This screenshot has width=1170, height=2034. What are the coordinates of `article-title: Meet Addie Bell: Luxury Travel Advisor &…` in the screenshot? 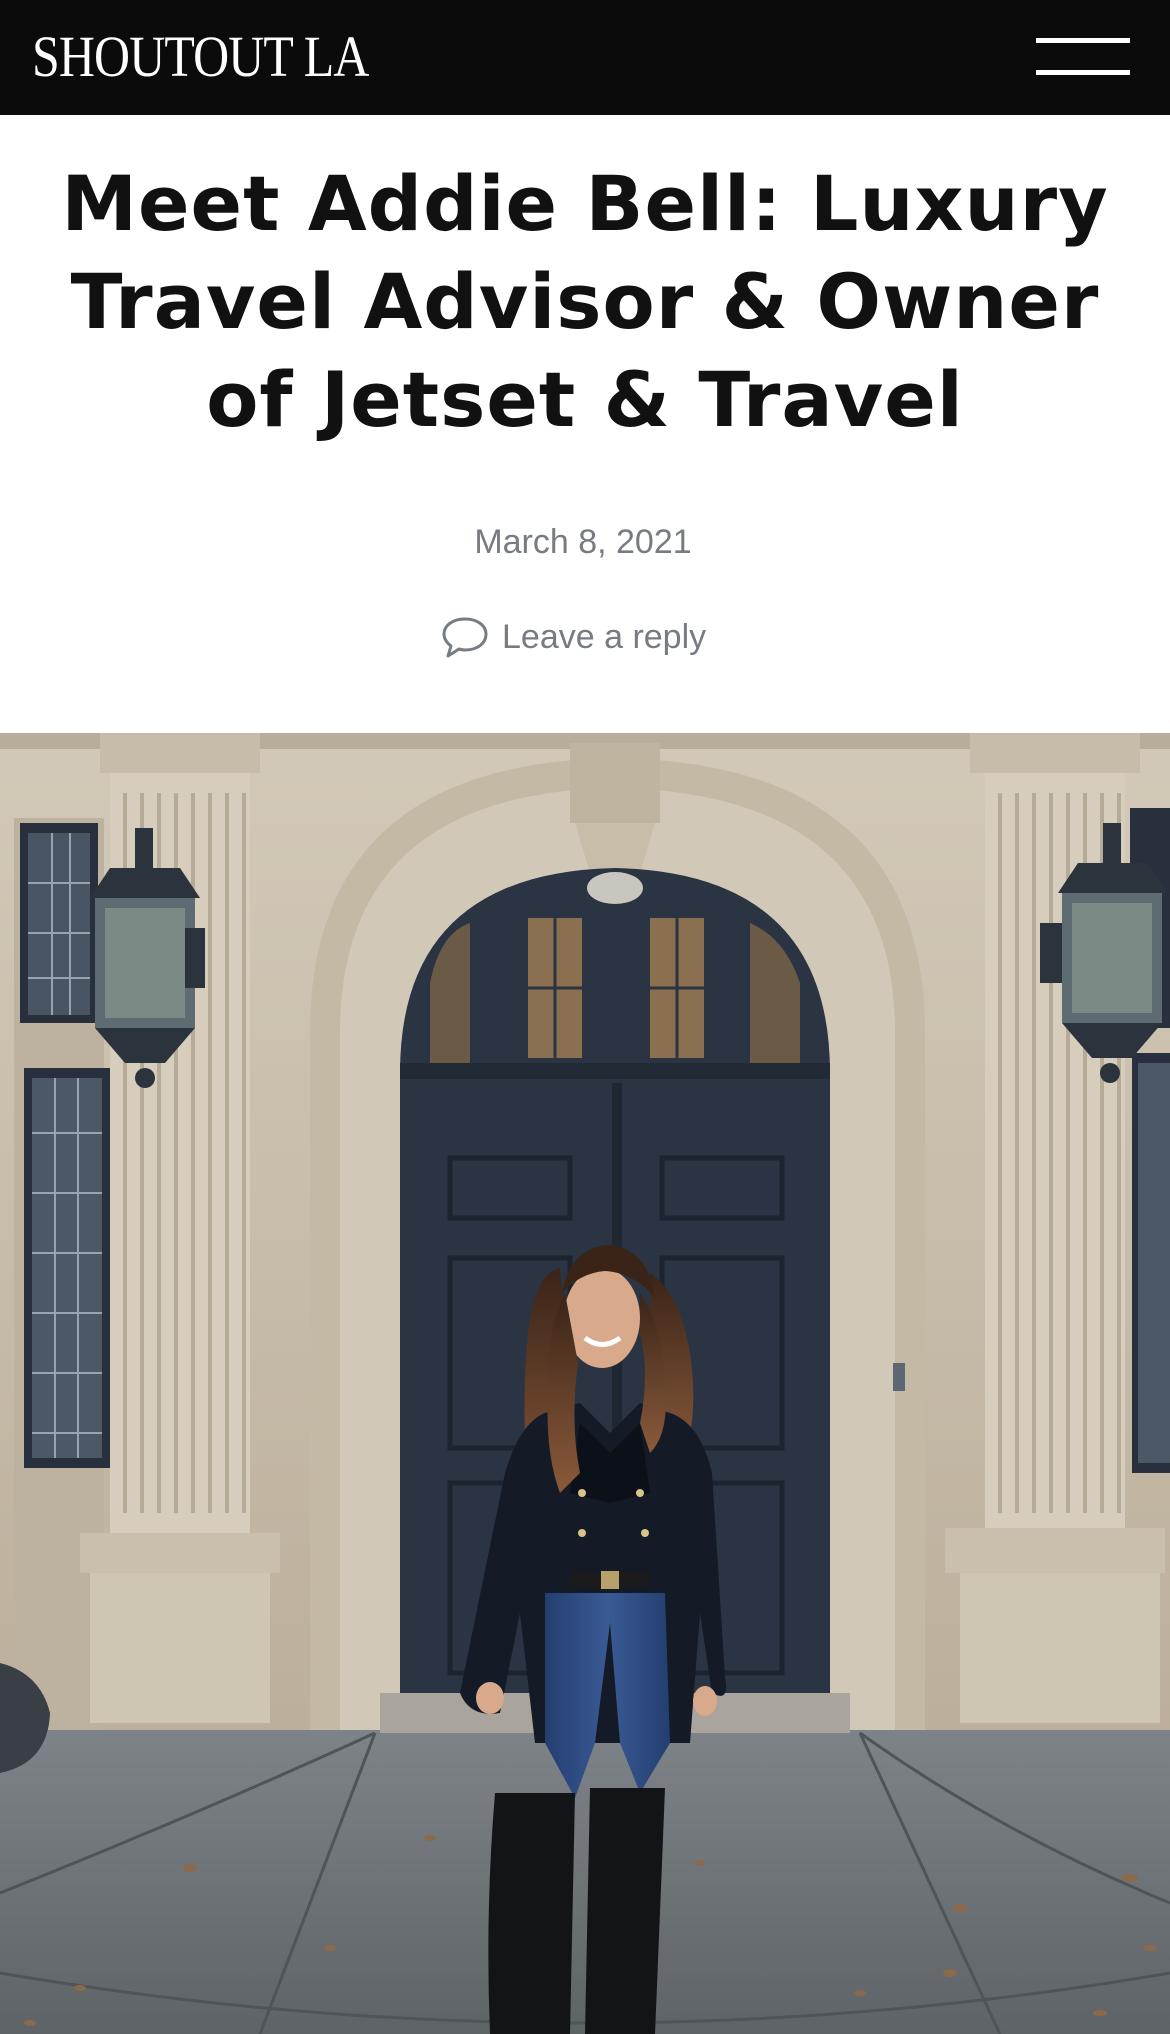 It's located at (585, 301).